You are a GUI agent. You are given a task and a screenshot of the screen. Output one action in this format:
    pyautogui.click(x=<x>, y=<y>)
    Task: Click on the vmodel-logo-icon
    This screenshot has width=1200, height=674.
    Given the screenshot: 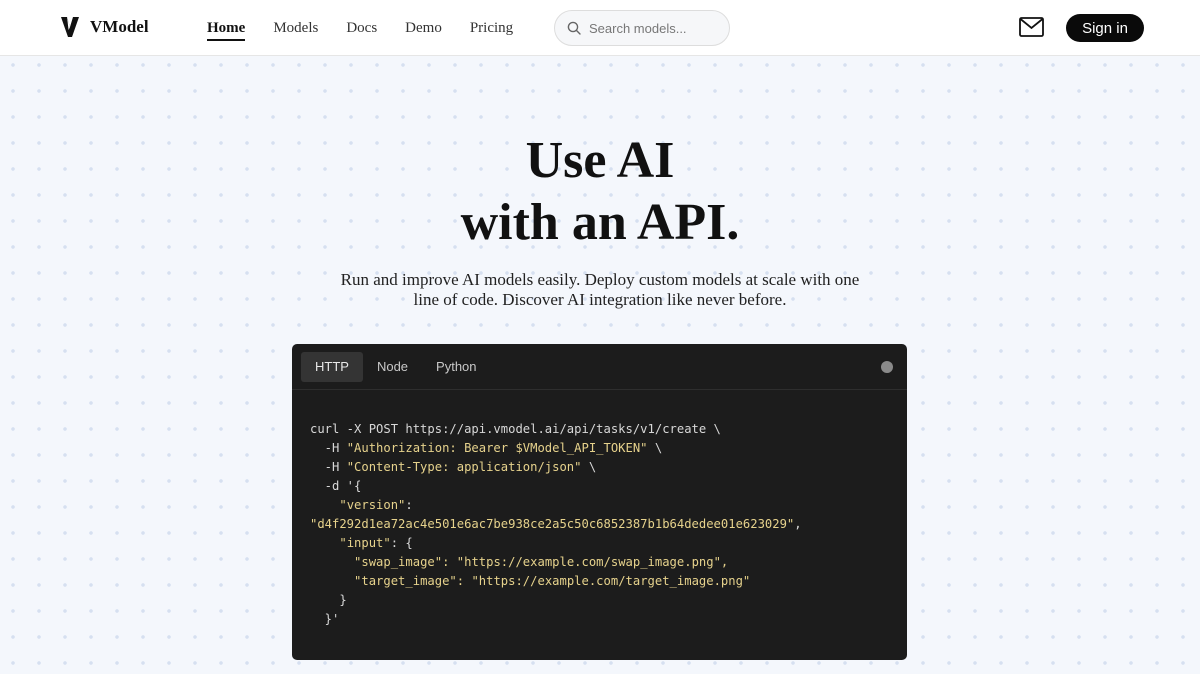 What is the action you would take?
    pyautogui.click(x=70, y=27)
    